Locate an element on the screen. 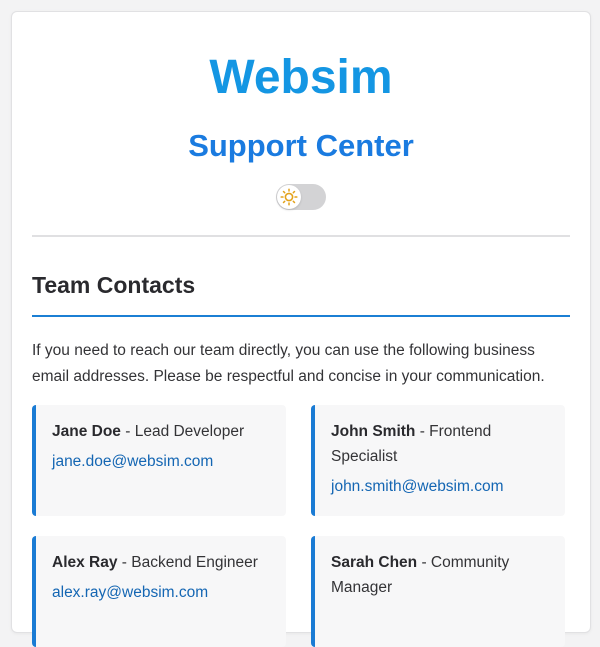 This screenshot has height=647, width=600. section-title: Team Contacts is located at coordinates (114, 285).